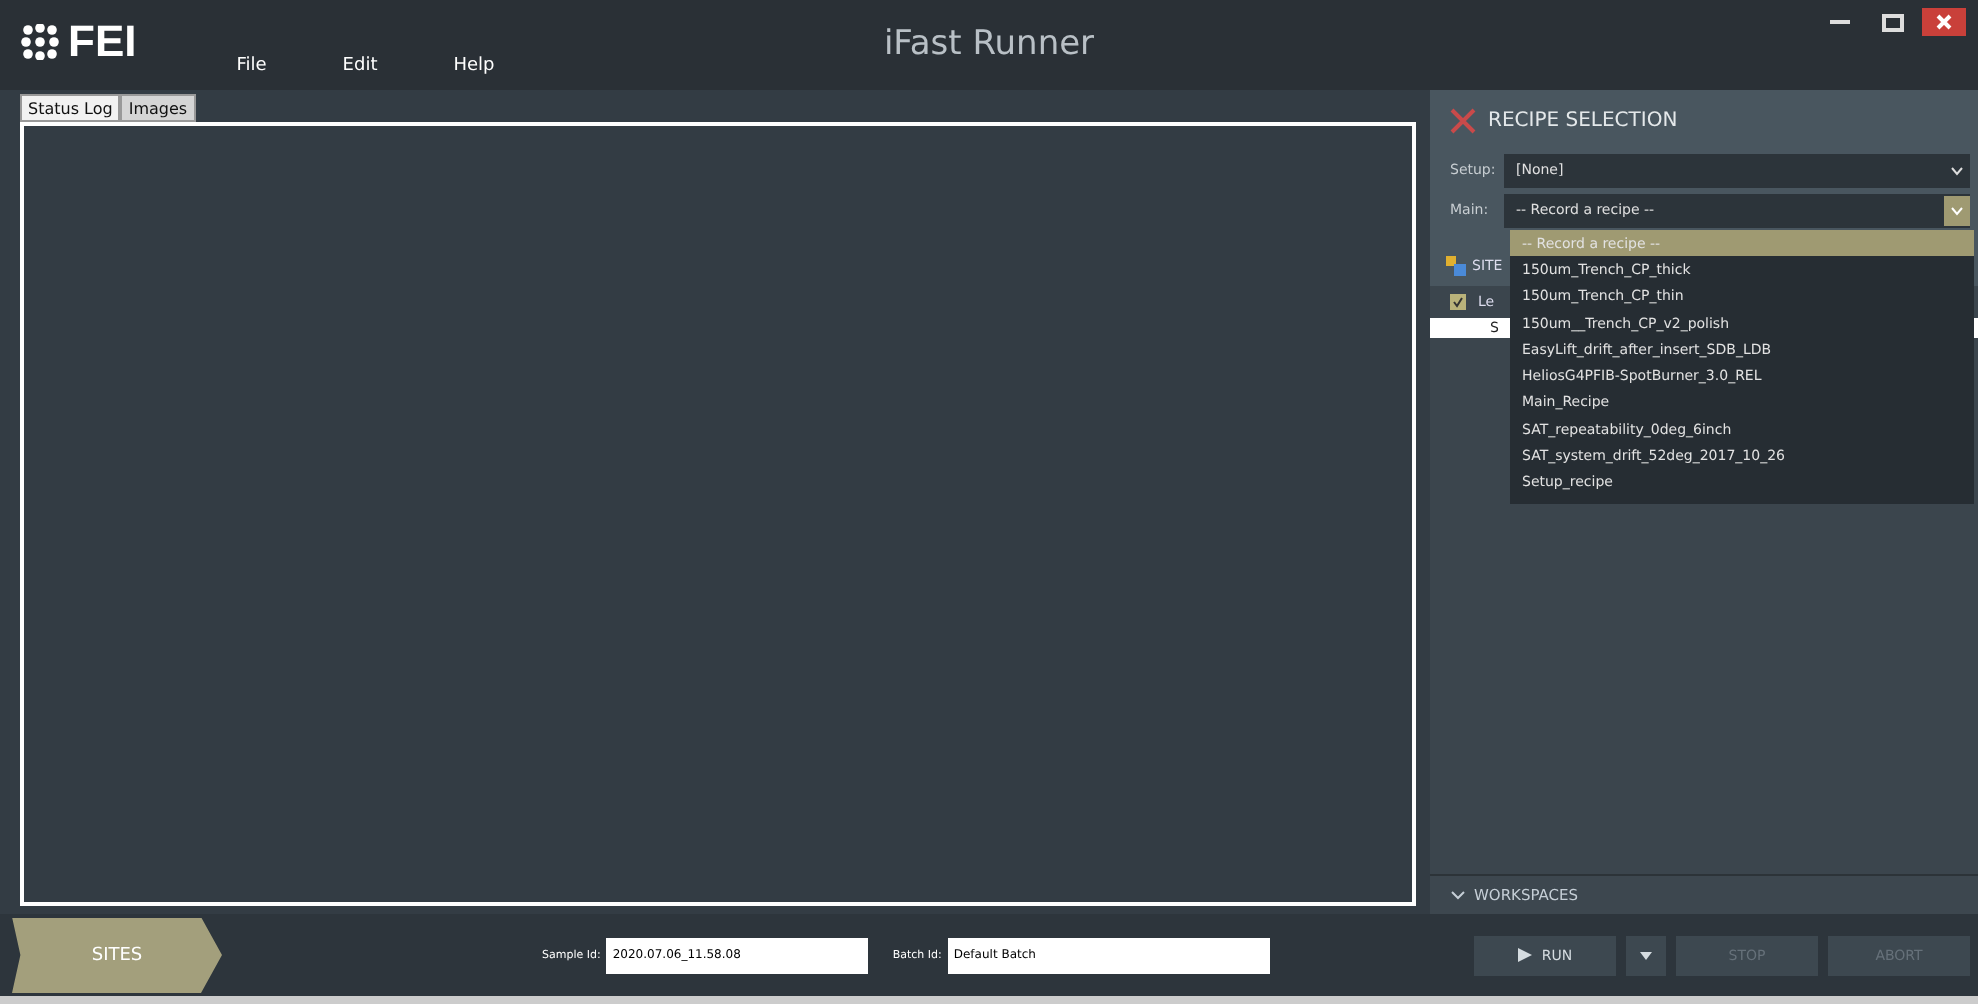 Image resolution: width=1978 pixels, height=1004 pixels. I want to click on close-button, so click(1944, 22).